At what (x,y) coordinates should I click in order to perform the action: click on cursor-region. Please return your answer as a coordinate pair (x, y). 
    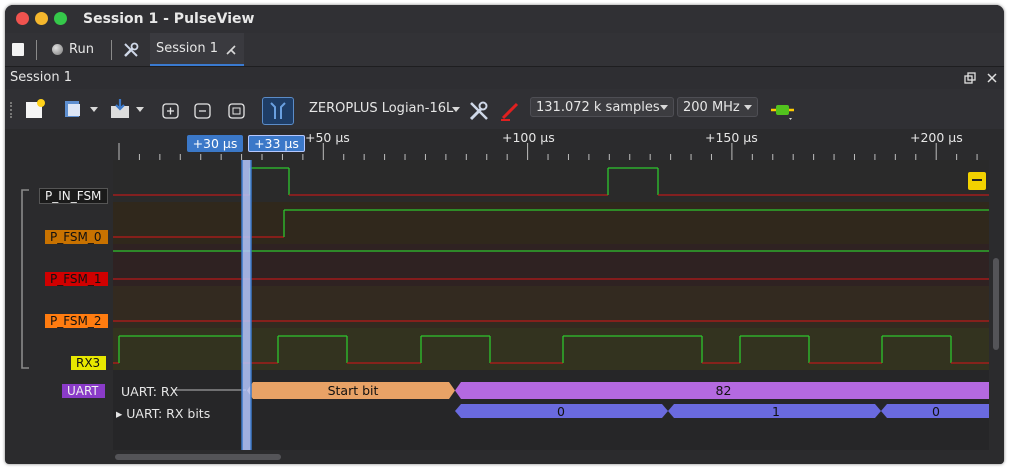
    Looking at the image, I should click on (246, 305).